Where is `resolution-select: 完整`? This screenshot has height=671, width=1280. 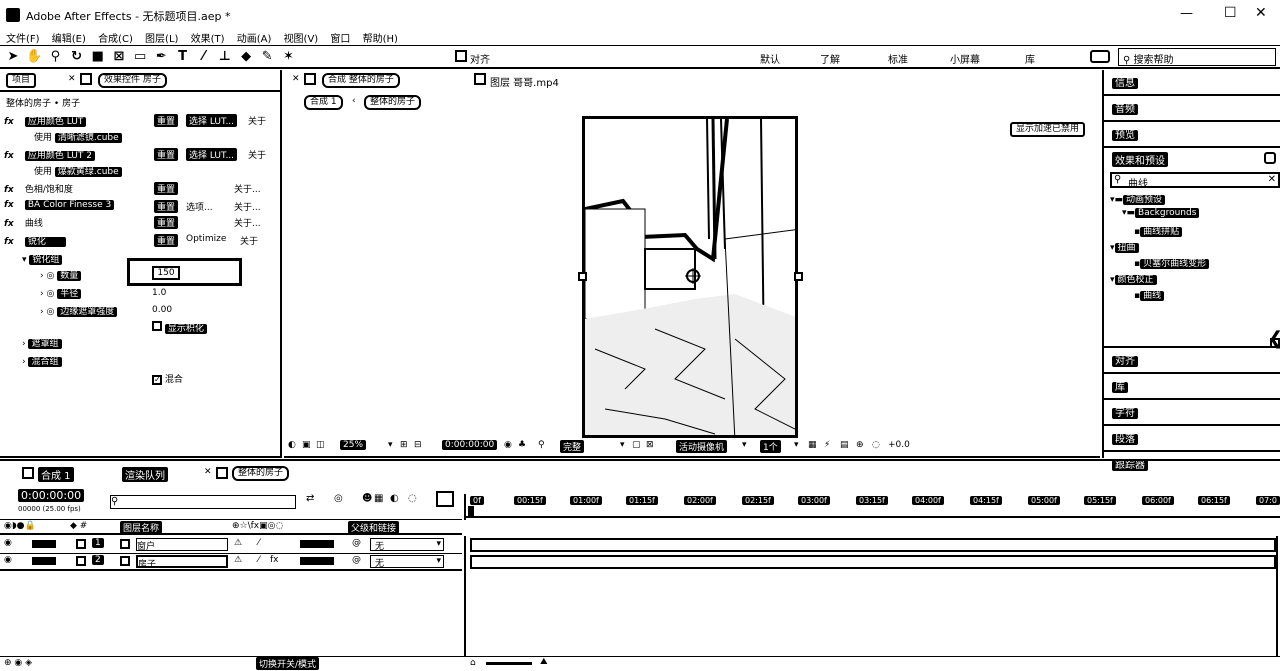
resolution-select: 完整 is located at coordinates (572, 446).